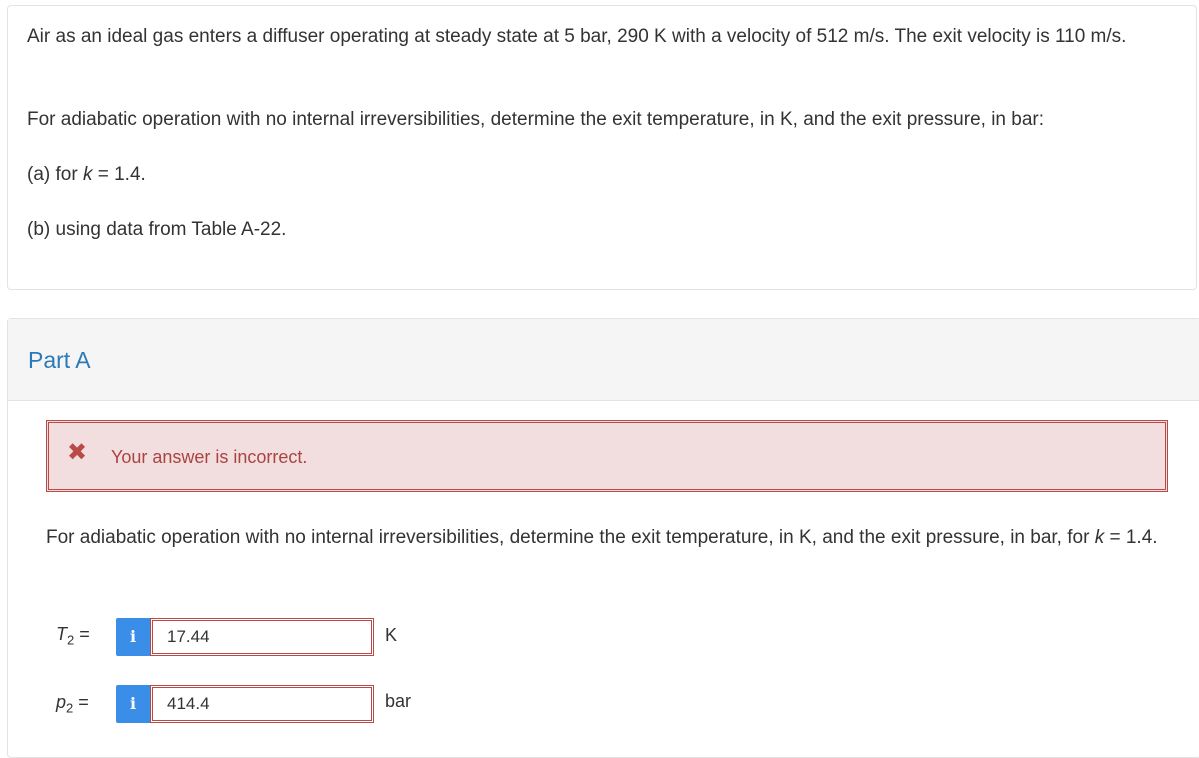 The height and width of the screenshot is (758, 1199). What do you see at coordinates (157, 229) in the screenshot?
I see `question-item-b: (b) using data from Table A-22.` at bounding box center [157, 229].